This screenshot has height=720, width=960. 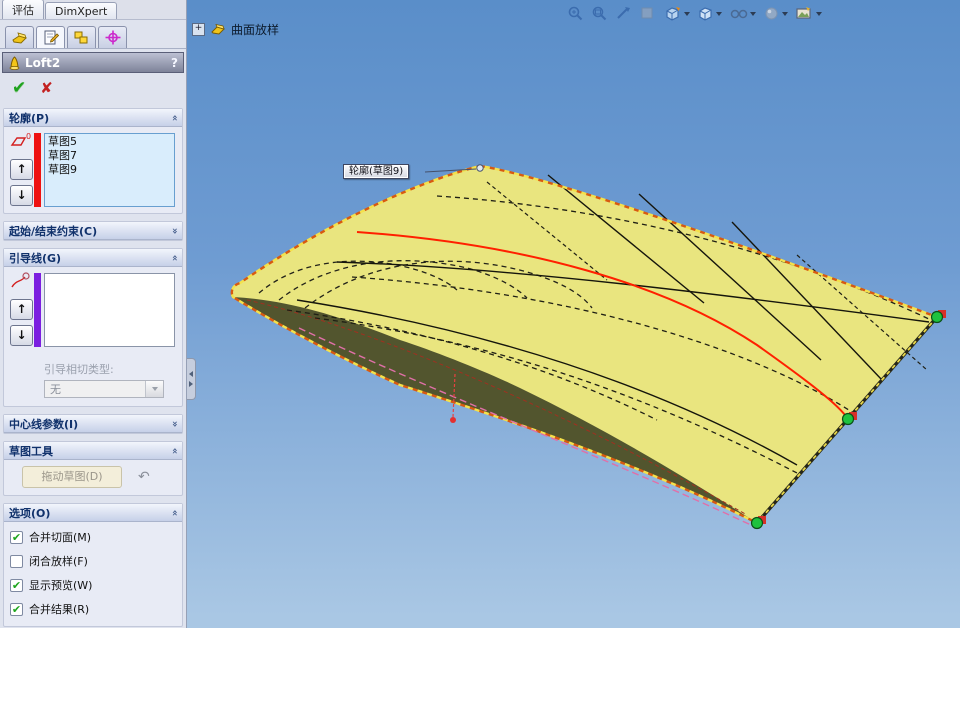 I want to click on view-orientation-icon, so click(x=676, y=13).